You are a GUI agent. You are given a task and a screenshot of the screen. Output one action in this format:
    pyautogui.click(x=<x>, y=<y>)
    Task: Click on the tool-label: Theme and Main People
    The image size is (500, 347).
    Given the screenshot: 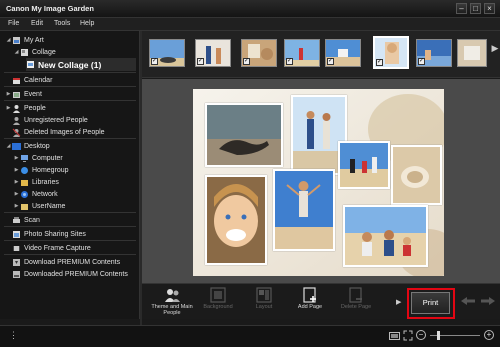 What is the action you would take?
    pyautogui.click(x=172, y=310)
    